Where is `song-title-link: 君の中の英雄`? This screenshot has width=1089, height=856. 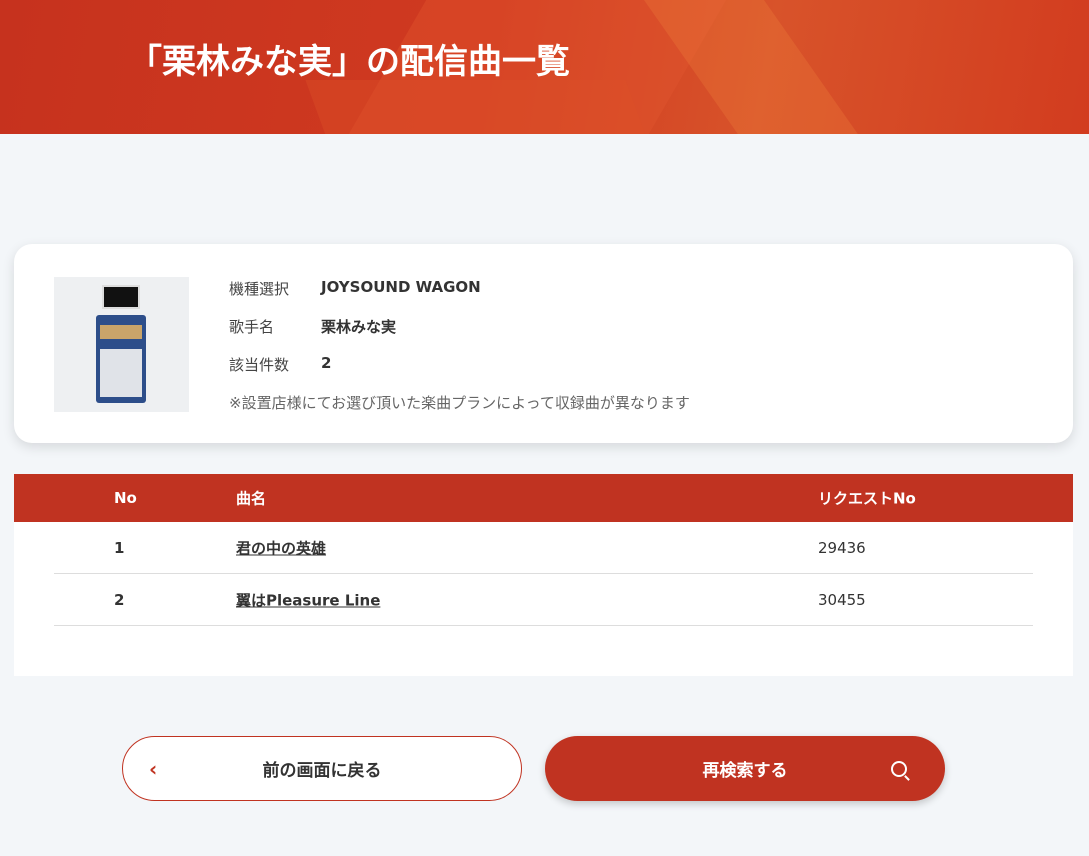 song-title-link: 君の中の英雄 is located at coordinates (281, 547).